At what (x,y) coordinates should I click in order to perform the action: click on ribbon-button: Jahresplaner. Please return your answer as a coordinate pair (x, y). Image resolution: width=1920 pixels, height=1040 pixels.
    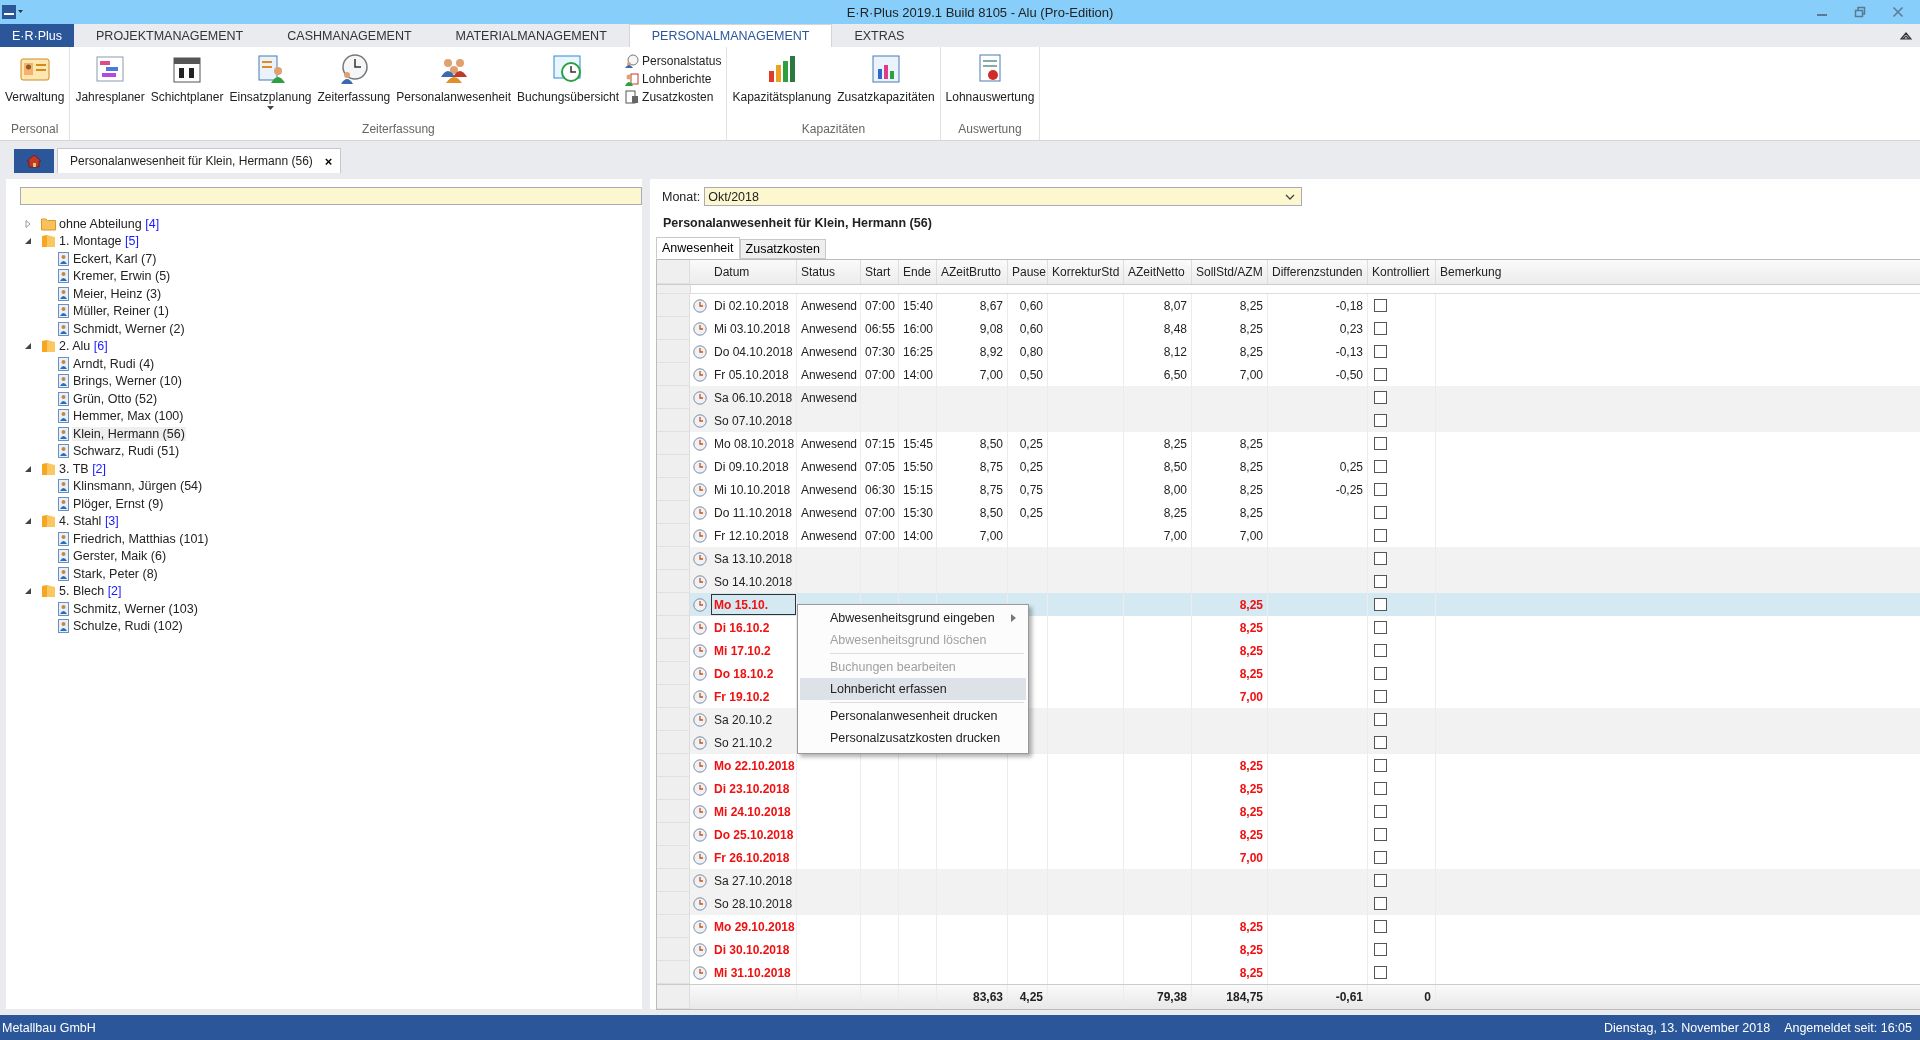
    Looking at the image, I should click on (110, 78).